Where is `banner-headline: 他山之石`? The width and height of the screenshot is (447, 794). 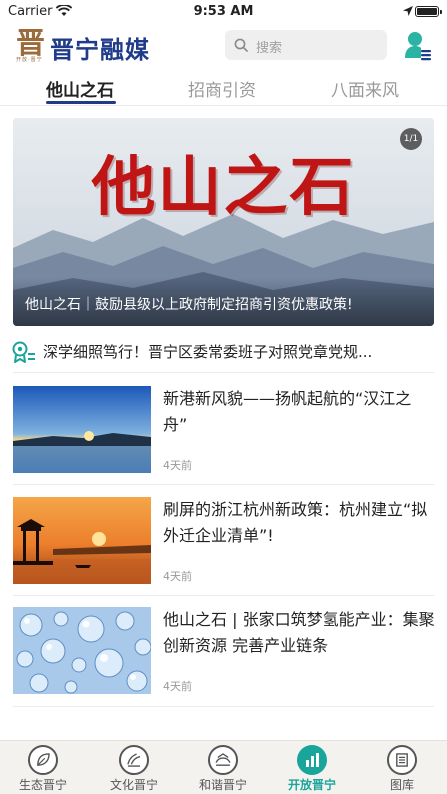 banner-headline: 他山之石 is located at coordinates (223, 187).